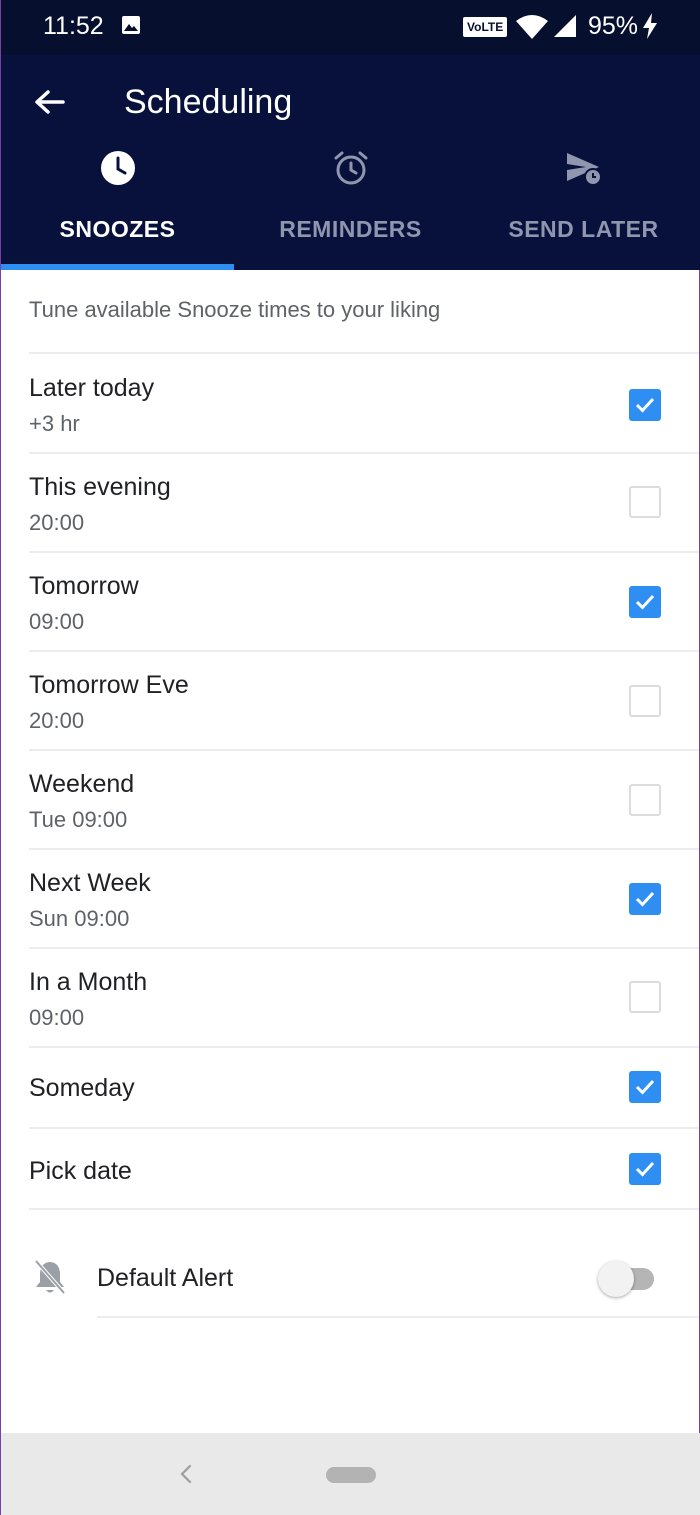  What do you see at coordinates (117, 229) in the screenshot?
I see `tab-label: SNOOZES` at bounding box center [117, 229].